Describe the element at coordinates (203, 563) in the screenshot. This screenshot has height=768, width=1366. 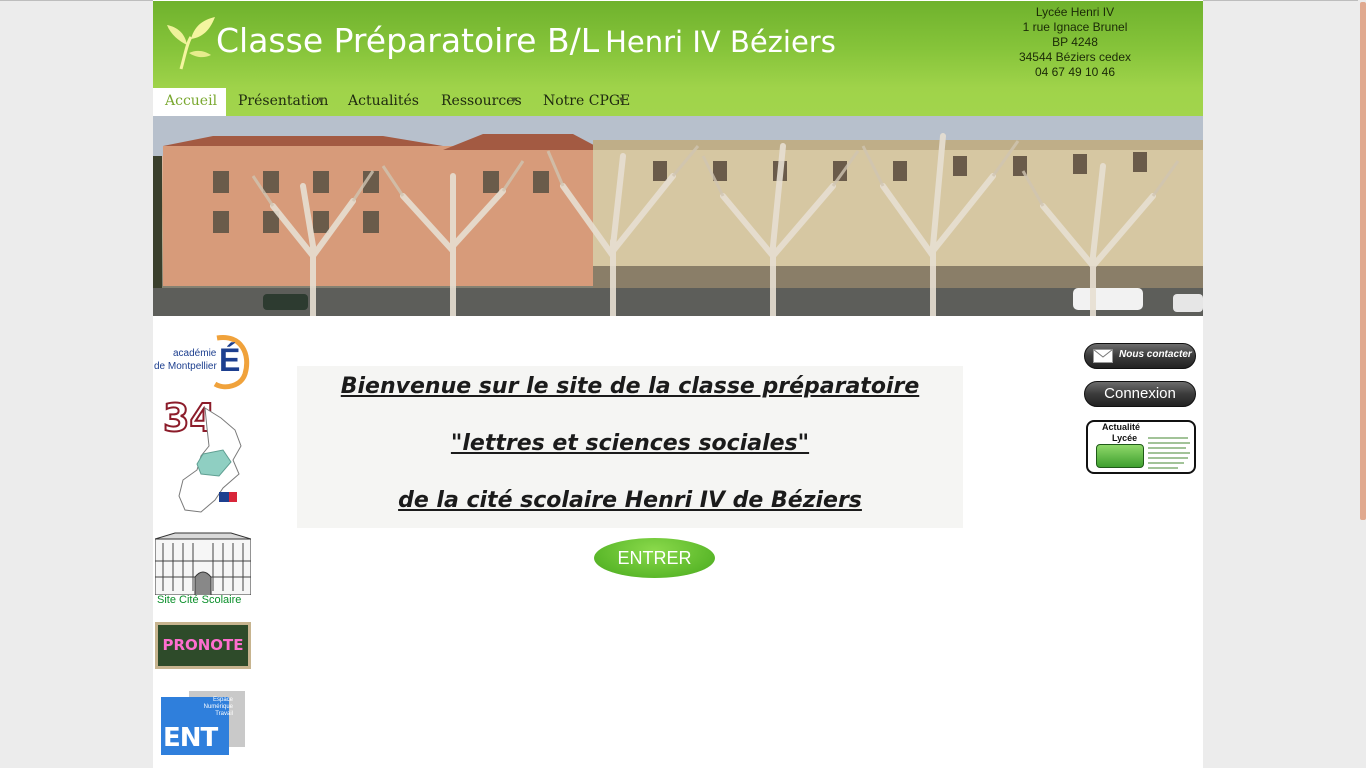
I see `building-drawing-icon` at that location.